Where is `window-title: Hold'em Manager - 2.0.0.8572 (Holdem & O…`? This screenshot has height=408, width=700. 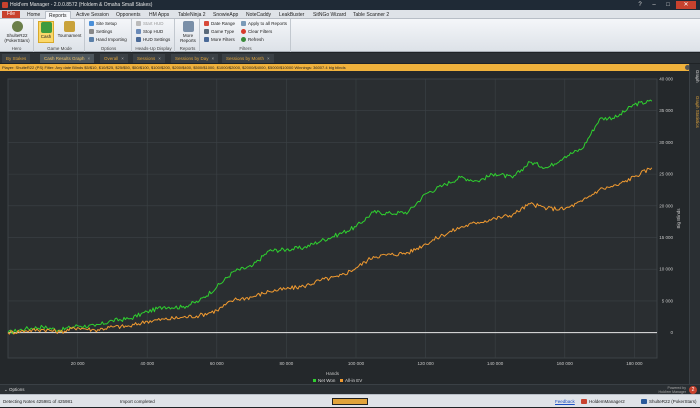 window-title: Hold'em Manager - 2.0.0.8572 (Holdem & O… is located at coordinates (81, 5).